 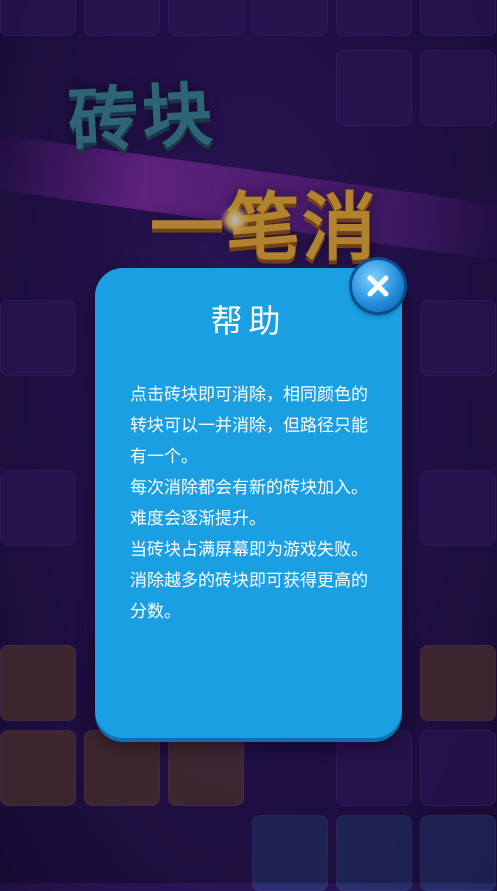 I want to click on dialog-title: 帮助, so click(x=248, y=321).